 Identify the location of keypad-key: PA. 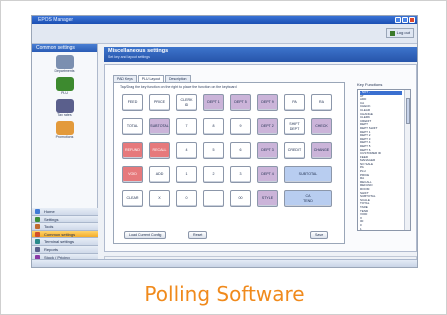
(294, 102).